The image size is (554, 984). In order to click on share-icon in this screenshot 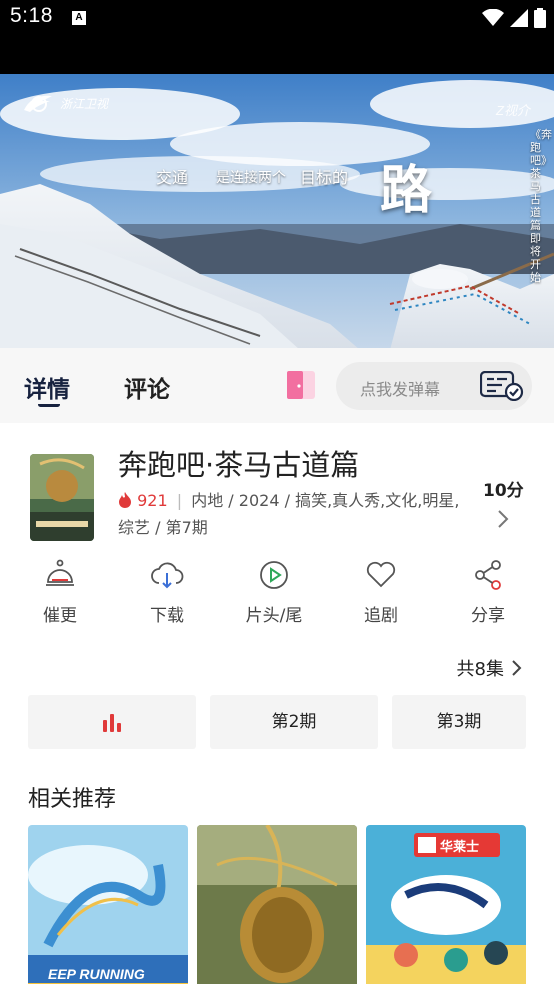, I will do `click(488, 575)`.